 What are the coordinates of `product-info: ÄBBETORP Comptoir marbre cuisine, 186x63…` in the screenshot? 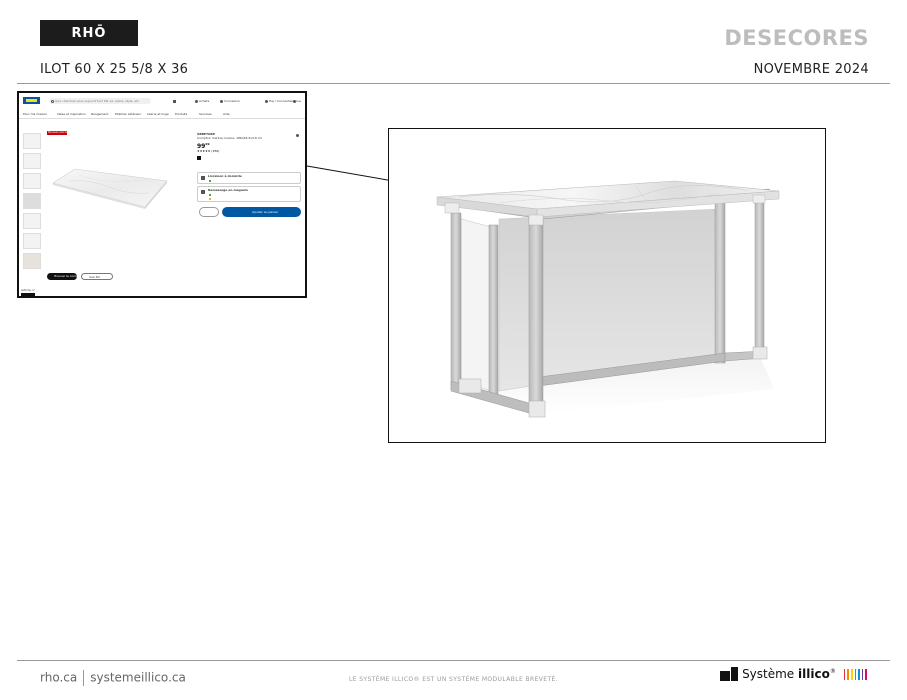 It's located at (250, 136).